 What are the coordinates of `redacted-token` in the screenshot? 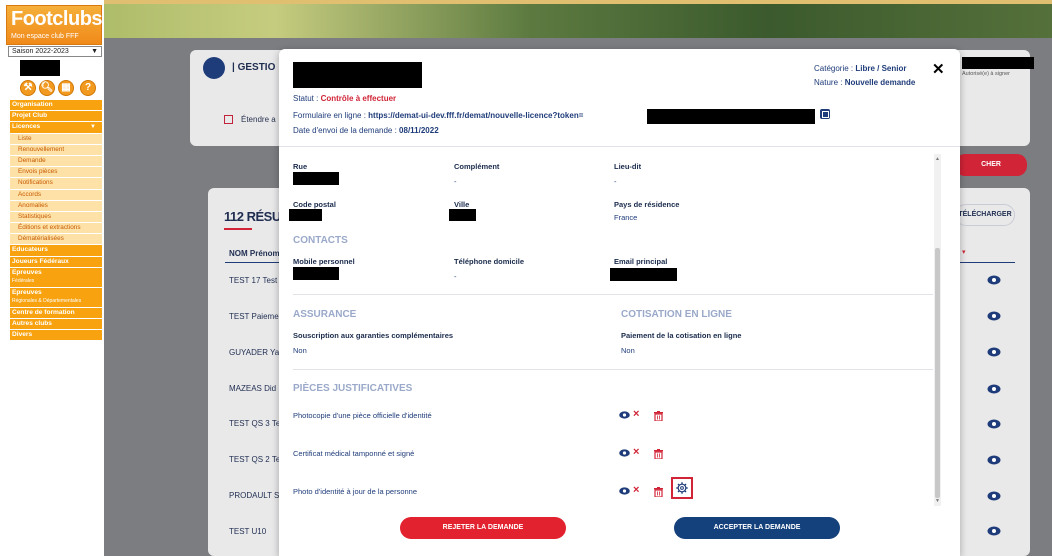 It's located at (731, 116).